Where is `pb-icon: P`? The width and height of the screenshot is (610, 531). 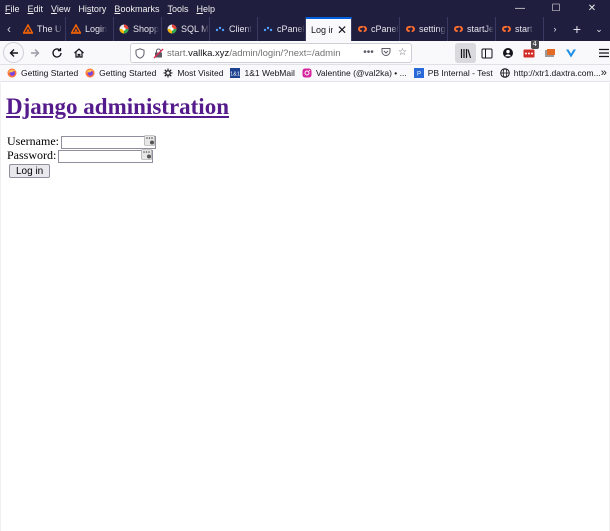 pb-icon: P is located at coordinates (418, 73).